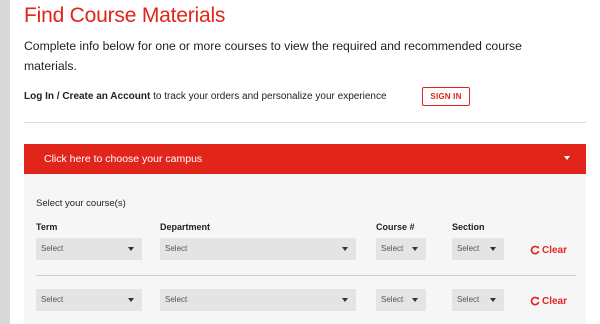 This screenshot has width=600, height=324. Describe the element at coordinates (305, 122) in the screenshot. I see `section-divider` at that location.